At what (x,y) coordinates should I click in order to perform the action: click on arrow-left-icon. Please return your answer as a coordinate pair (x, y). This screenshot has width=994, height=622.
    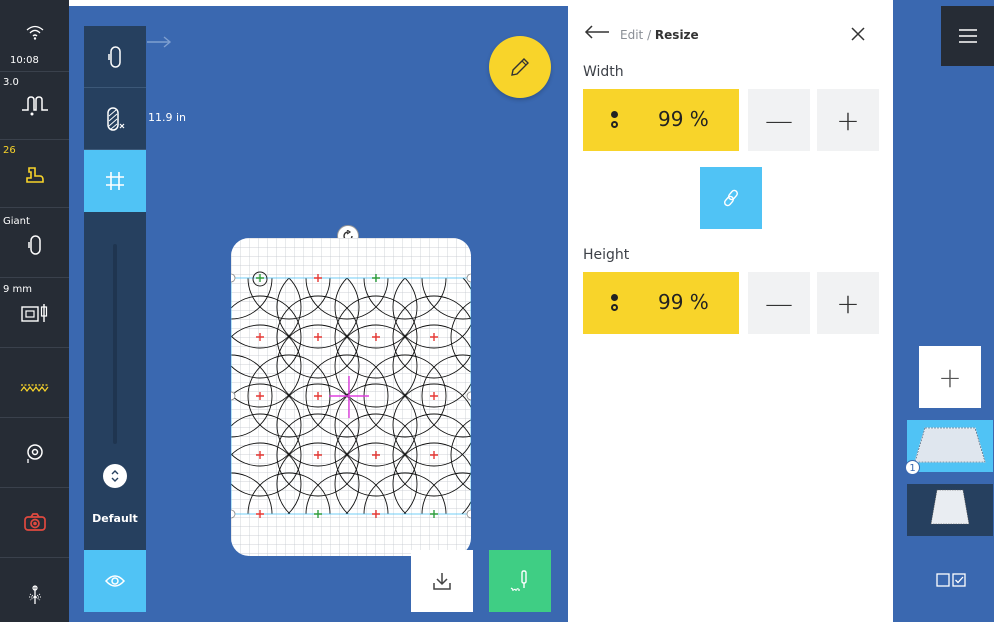
    Looking at the image, I should click on (596, 32).